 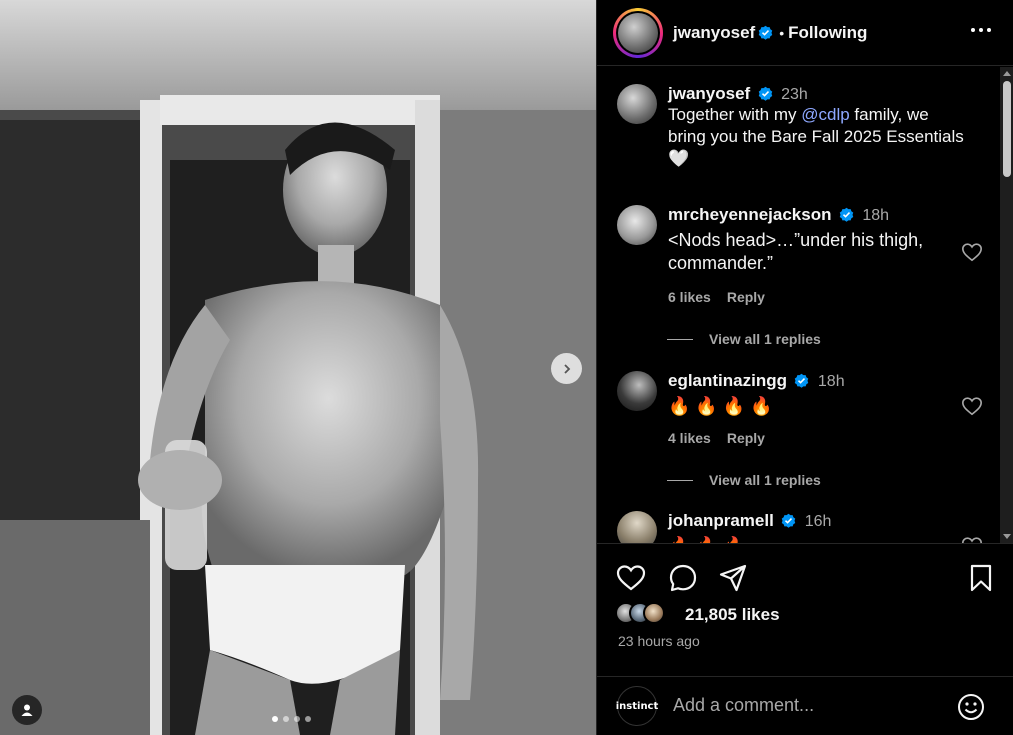 I want to click on post-timestamp: 23 hours ago, so click(x=659, y=641).